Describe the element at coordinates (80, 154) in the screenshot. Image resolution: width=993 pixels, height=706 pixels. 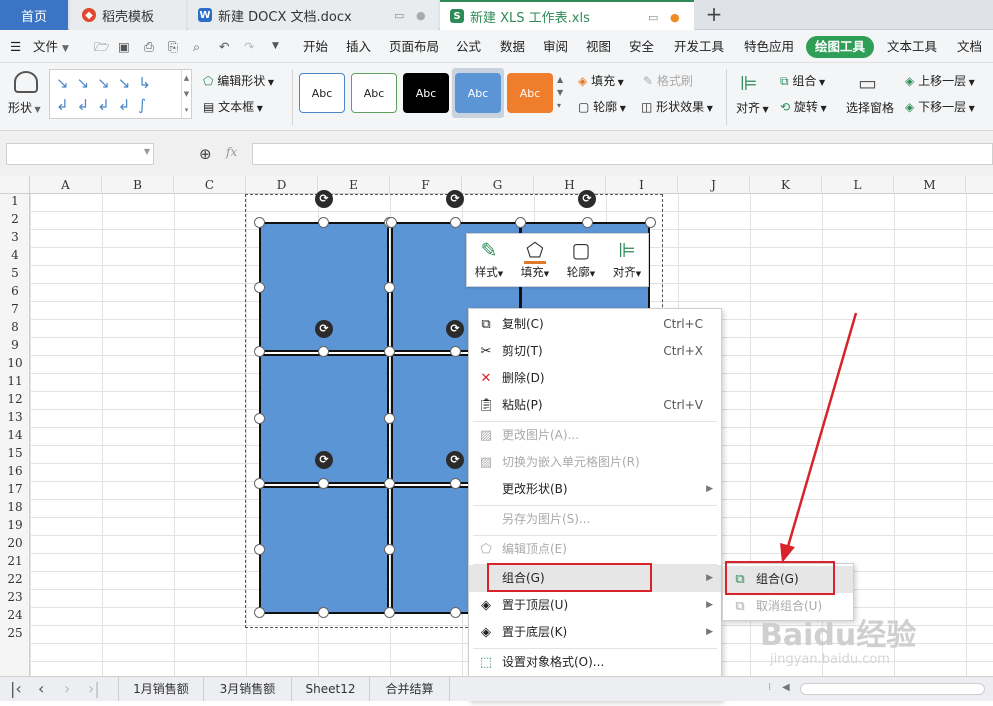
I see `name-box: ▼` at that location.